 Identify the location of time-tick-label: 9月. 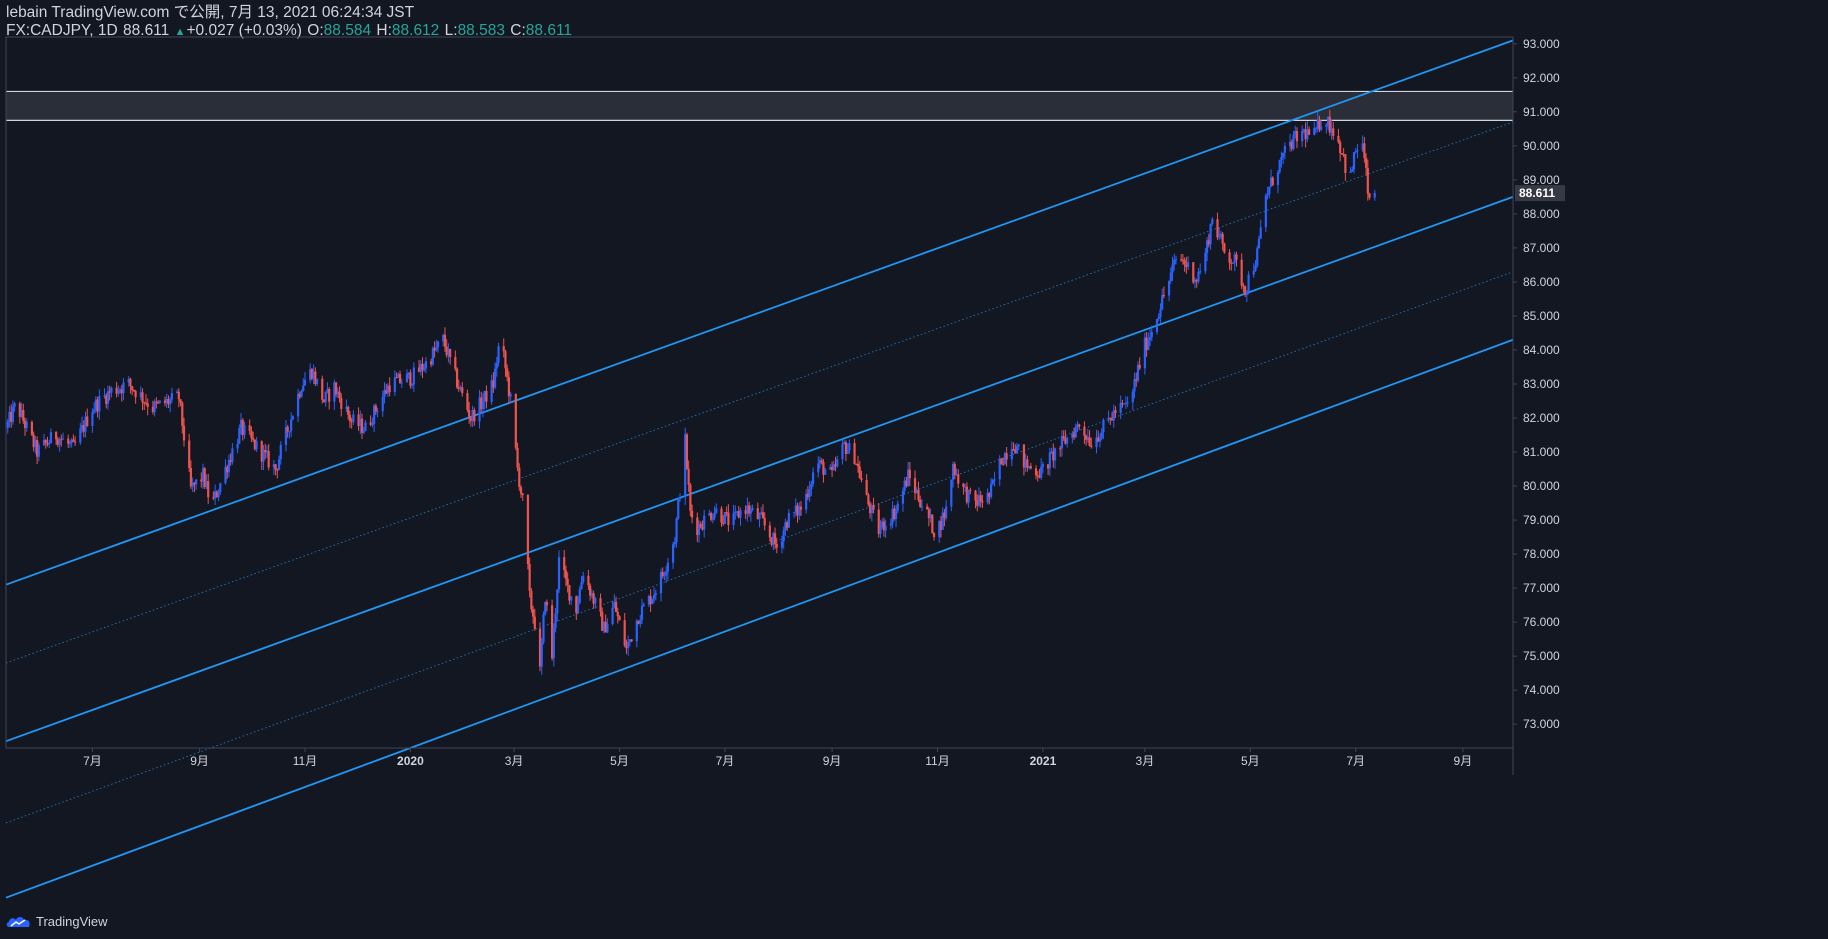
(1463, 761).